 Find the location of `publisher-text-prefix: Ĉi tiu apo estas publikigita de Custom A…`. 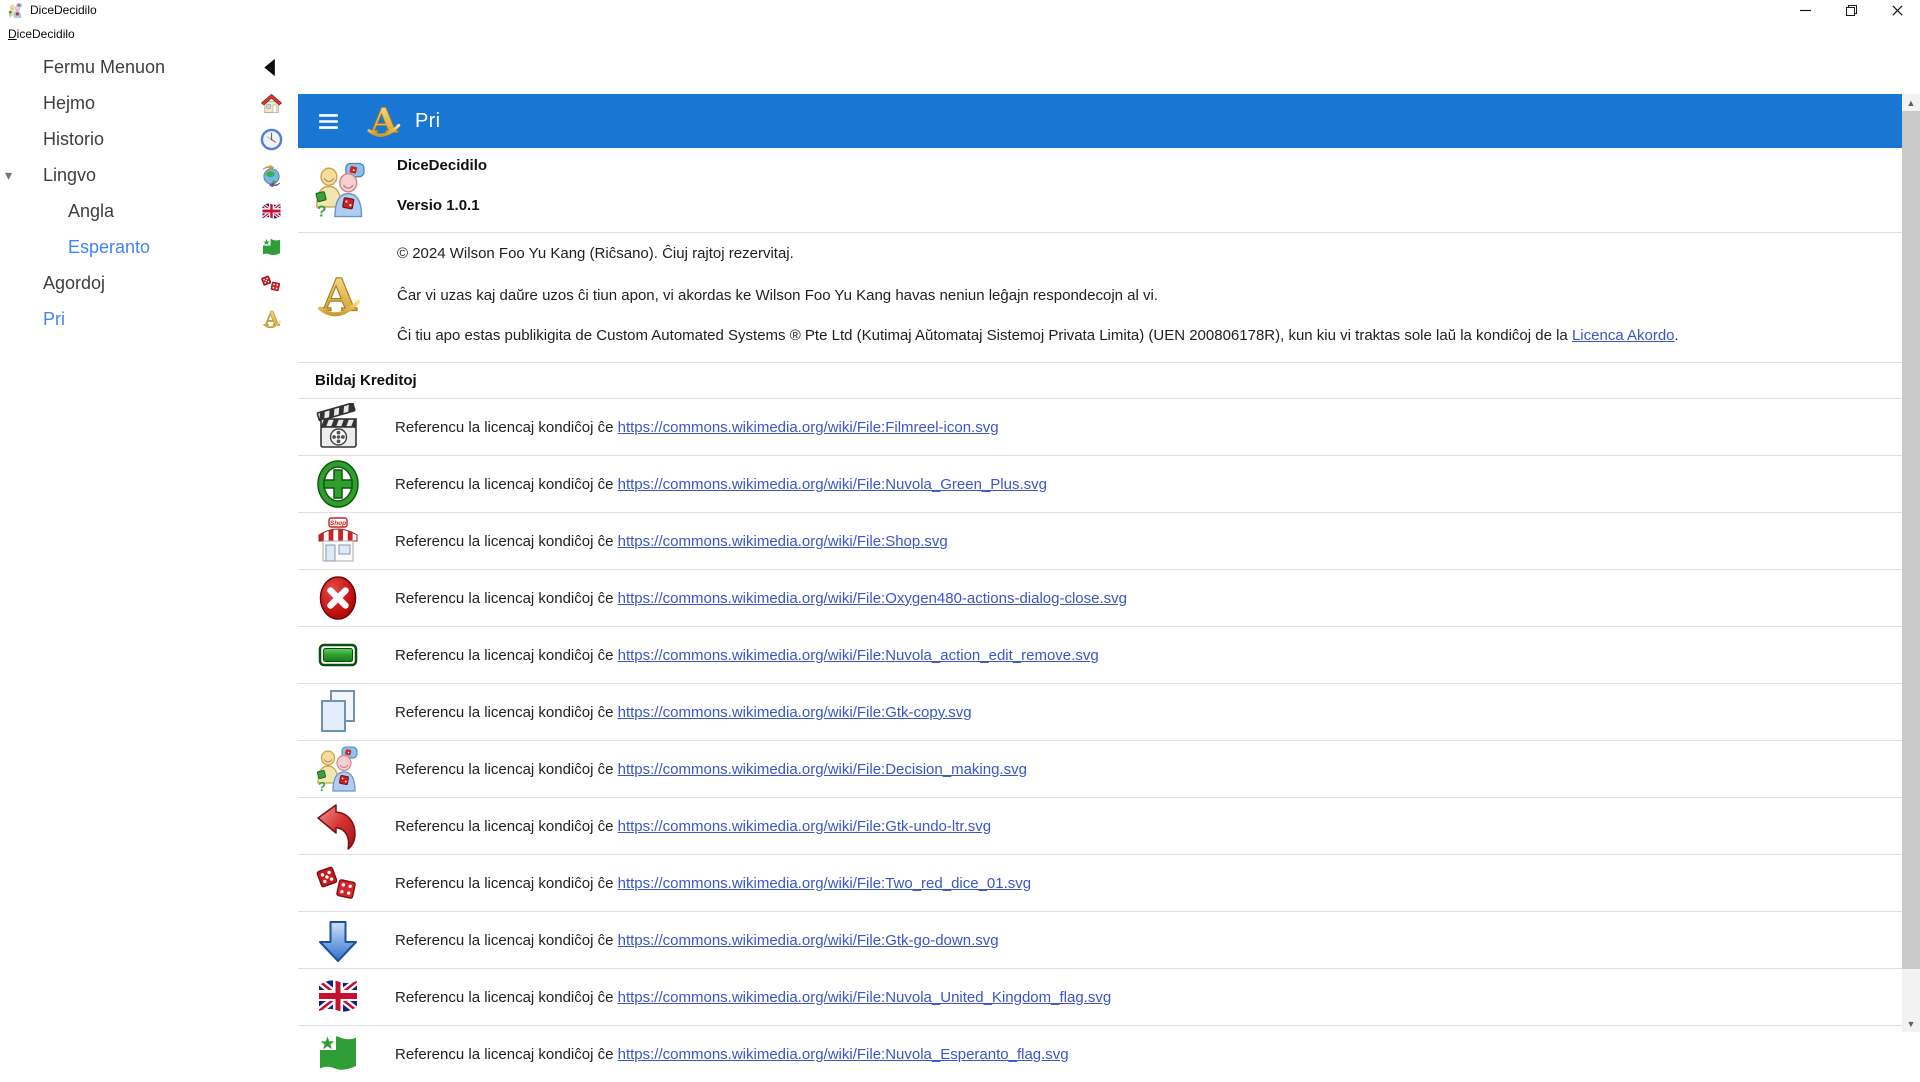

publisher-text-prefix: Ĉi tiu apo estas publikigita de Custom A… is located at coordinates (984, 335).